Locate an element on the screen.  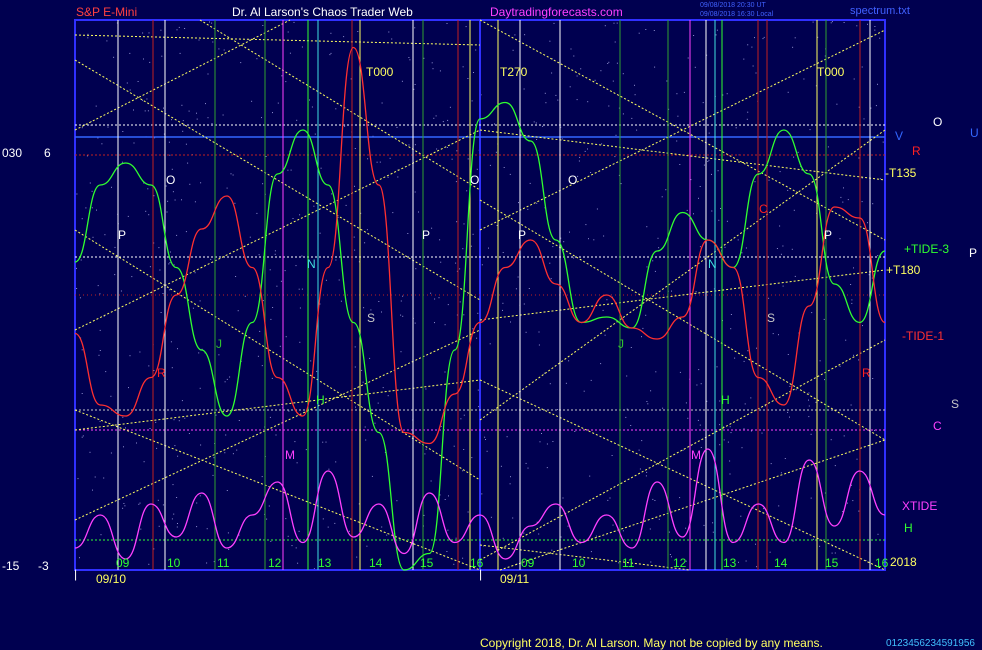
right-label: -TIDE-1 is located at coordinates (923, 336).